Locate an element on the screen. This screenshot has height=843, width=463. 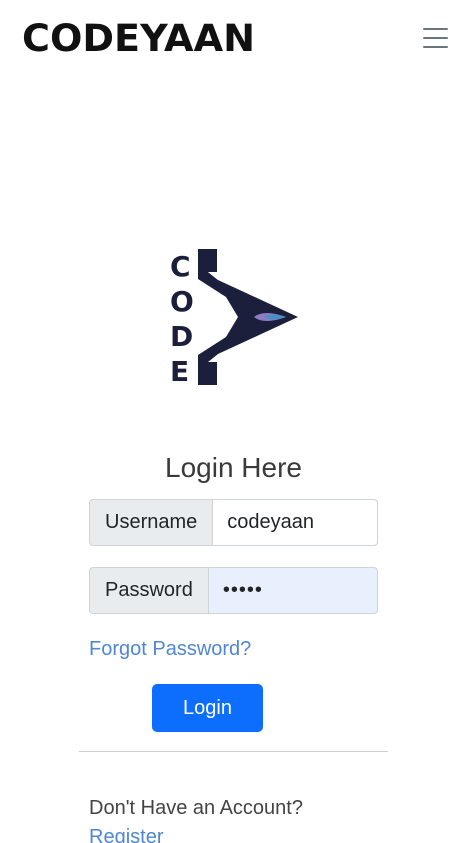
logo-letter-o: O is located at coordinates (182, 301).